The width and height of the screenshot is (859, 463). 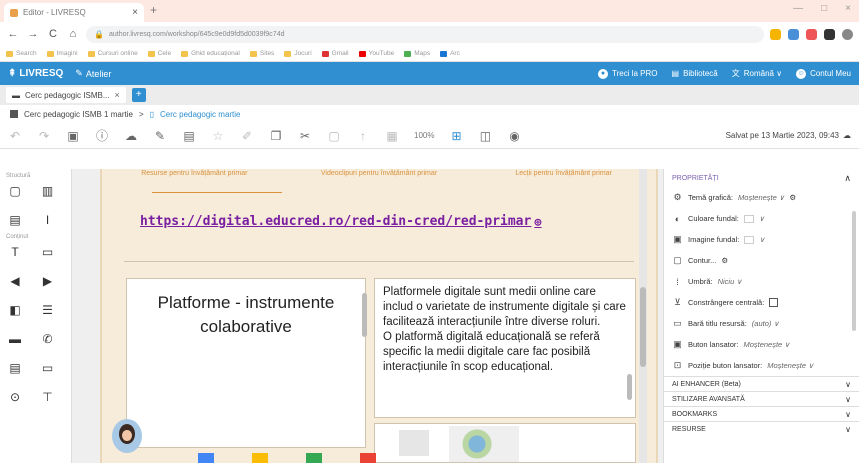 What do you see at coordinates (450, 53) in the screenshot?
I see `bookmark-item: Arc` at bounding box center [450, 53].